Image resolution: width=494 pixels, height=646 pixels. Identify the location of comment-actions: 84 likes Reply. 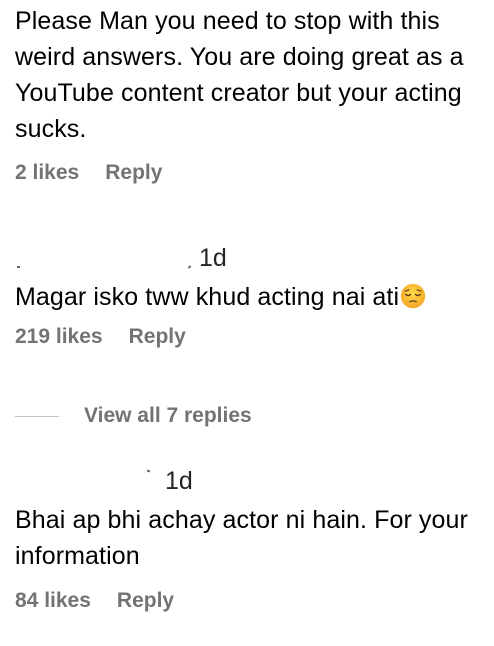
(250, 601).